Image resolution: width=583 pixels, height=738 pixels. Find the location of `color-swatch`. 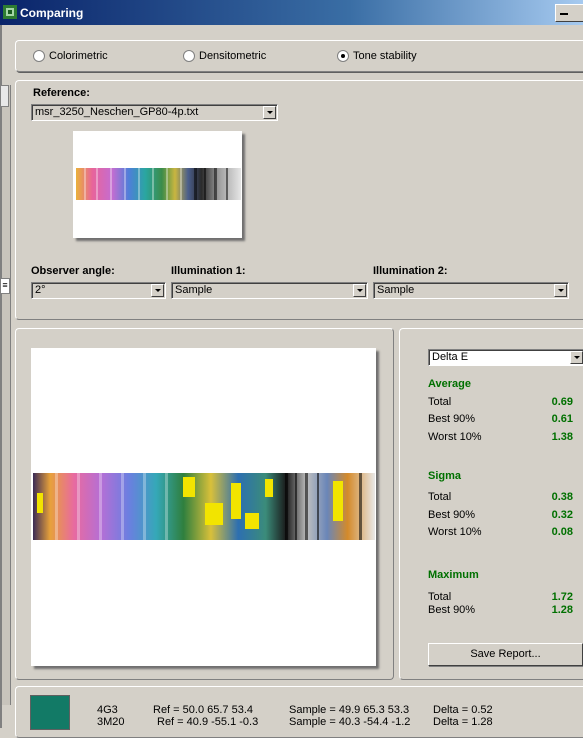

color-swatch is located at coordinates (50, 712).